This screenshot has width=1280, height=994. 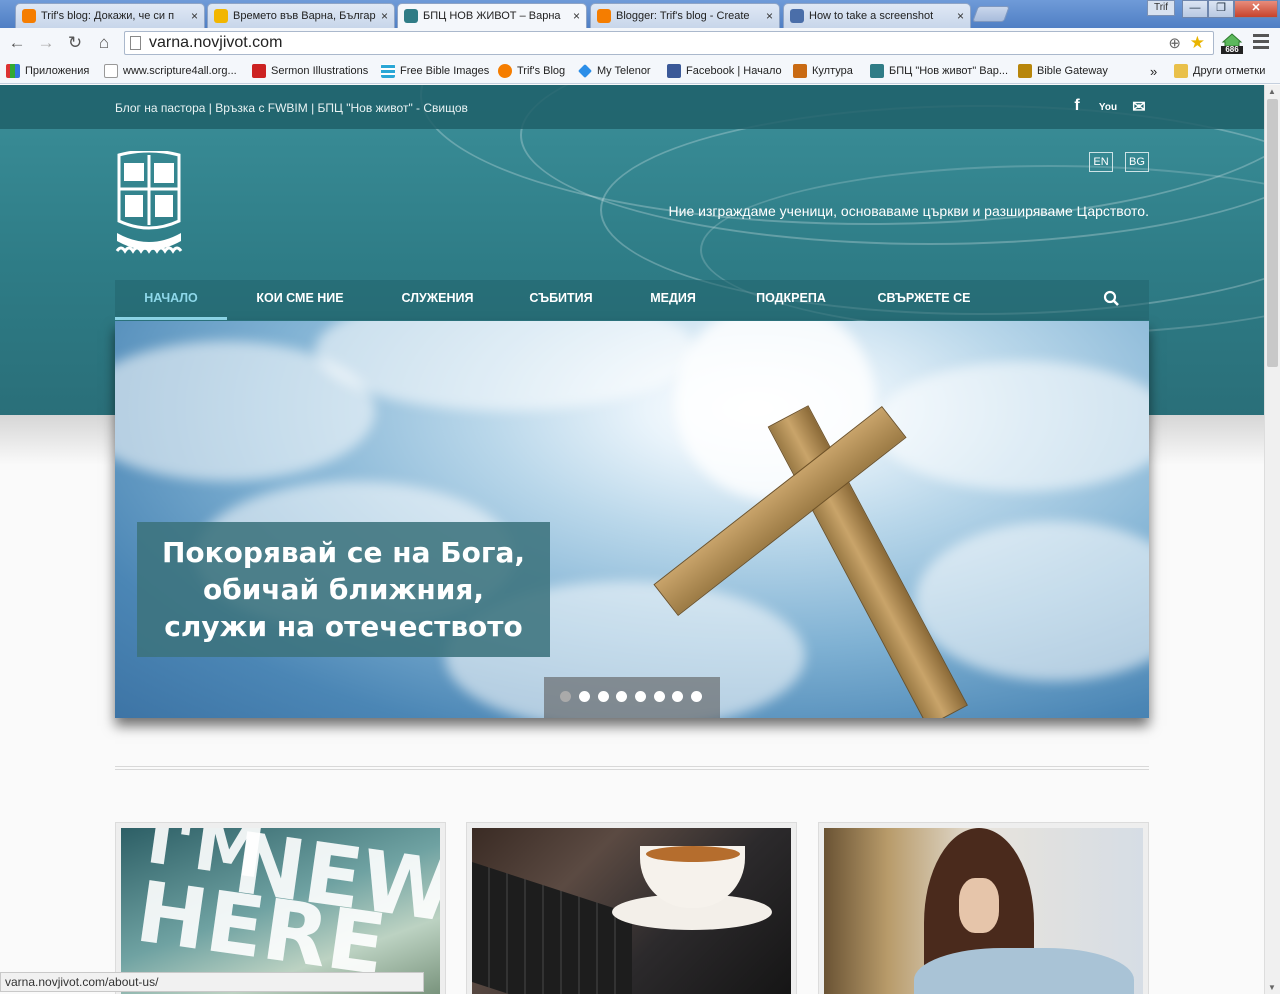 What do you see at coordinates (320, 71) in the screenshot?
I see `bookmark-label: Sermon Illustrations` at bounding box center [320, 71].